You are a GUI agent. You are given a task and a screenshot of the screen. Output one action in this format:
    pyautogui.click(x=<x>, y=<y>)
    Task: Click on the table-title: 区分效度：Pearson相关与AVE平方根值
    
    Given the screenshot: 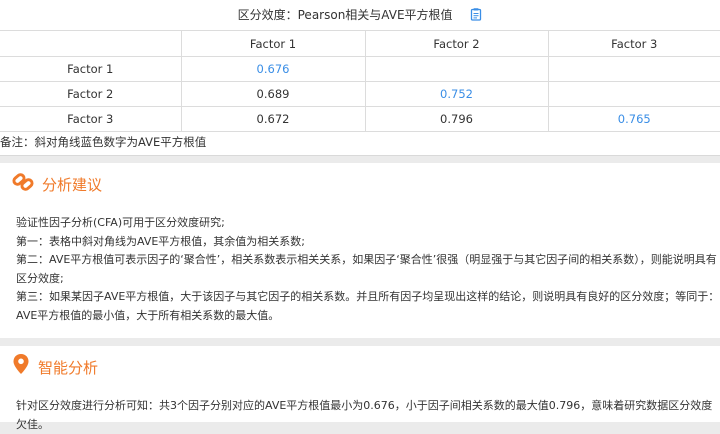 What is the action you would take?
    pyautogui.click(x=345, y=15)
    